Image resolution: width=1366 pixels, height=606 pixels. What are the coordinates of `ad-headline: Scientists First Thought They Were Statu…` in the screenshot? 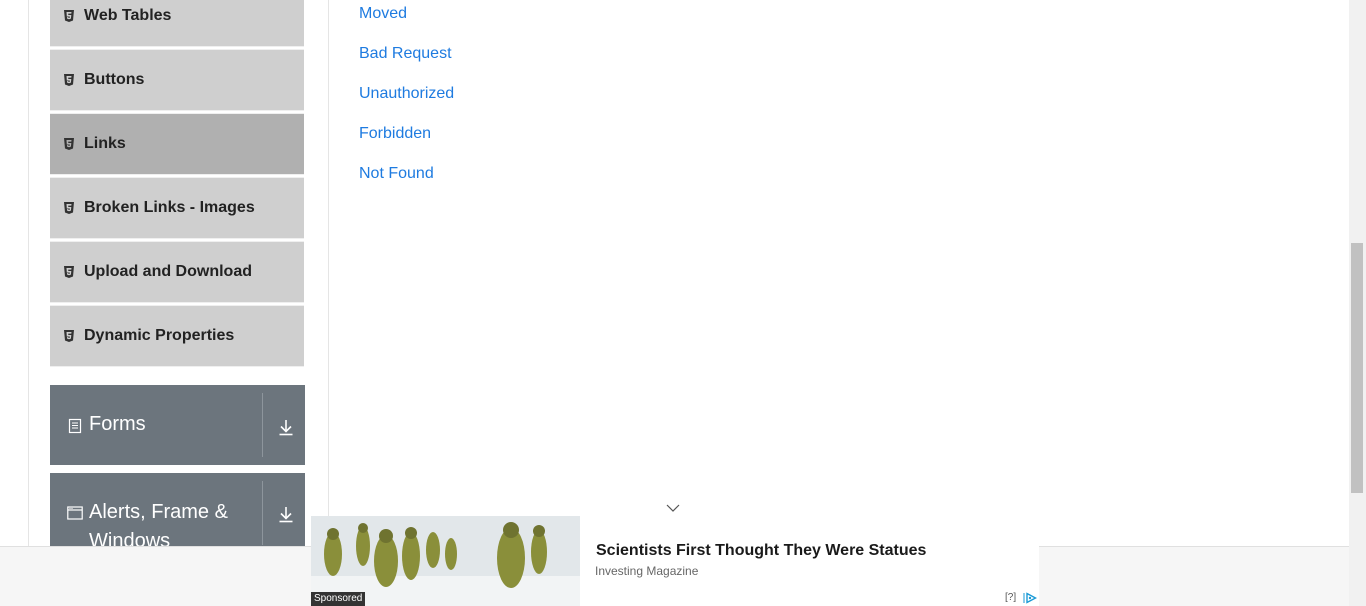 It's located at (761, 551).